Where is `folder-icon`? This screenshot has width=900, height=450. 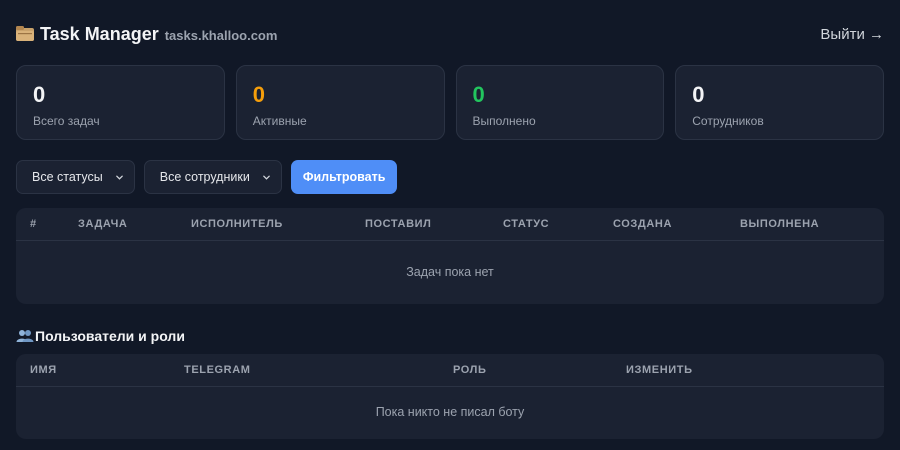 folder-icon is located at coordinates (25, 33).